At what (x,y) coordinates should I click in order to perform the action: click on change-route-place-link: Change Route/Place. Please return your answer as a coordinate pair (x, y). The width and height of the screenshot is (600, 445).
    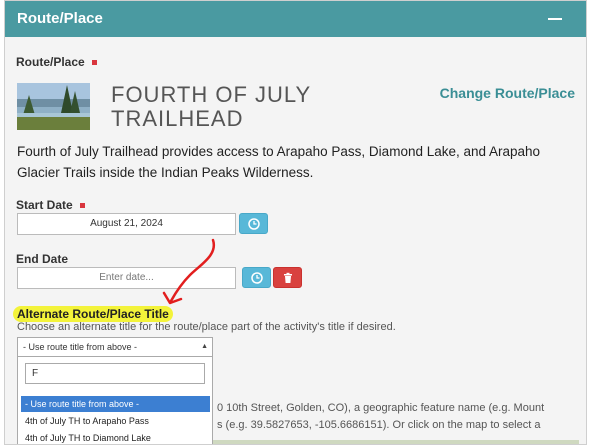
    Looking at the image, I should click on (507, 93).